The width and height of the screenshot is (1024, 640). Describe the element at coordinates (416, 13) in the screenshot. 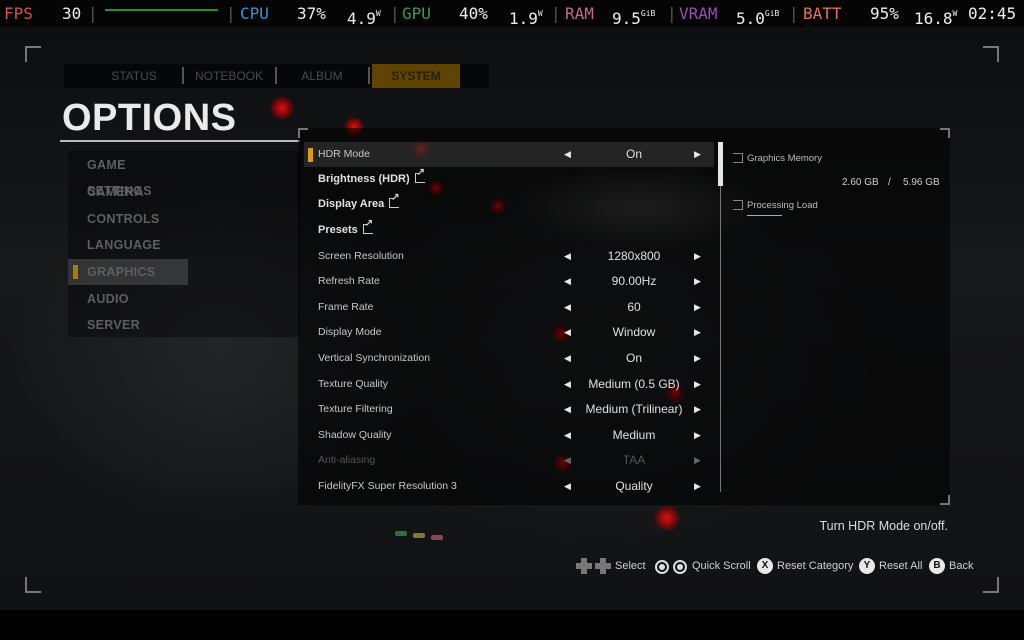

I see `gpu-label: GPU` at that location.